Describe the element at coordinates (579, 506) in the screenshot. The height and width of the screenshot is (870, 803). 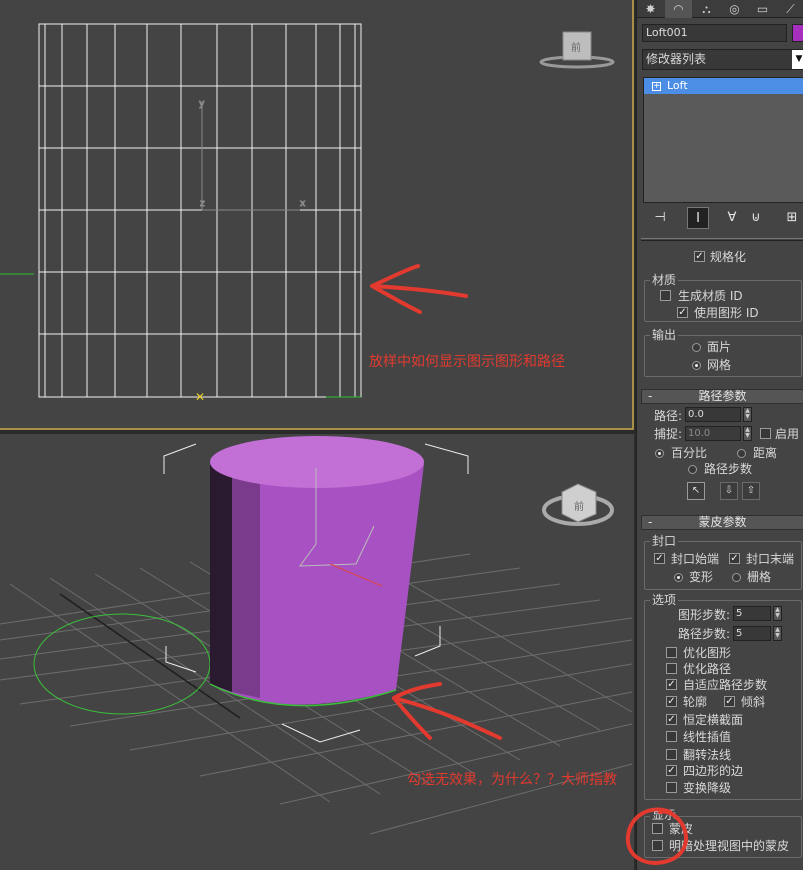
I see `viewcube-label-persp: 前` at that location.